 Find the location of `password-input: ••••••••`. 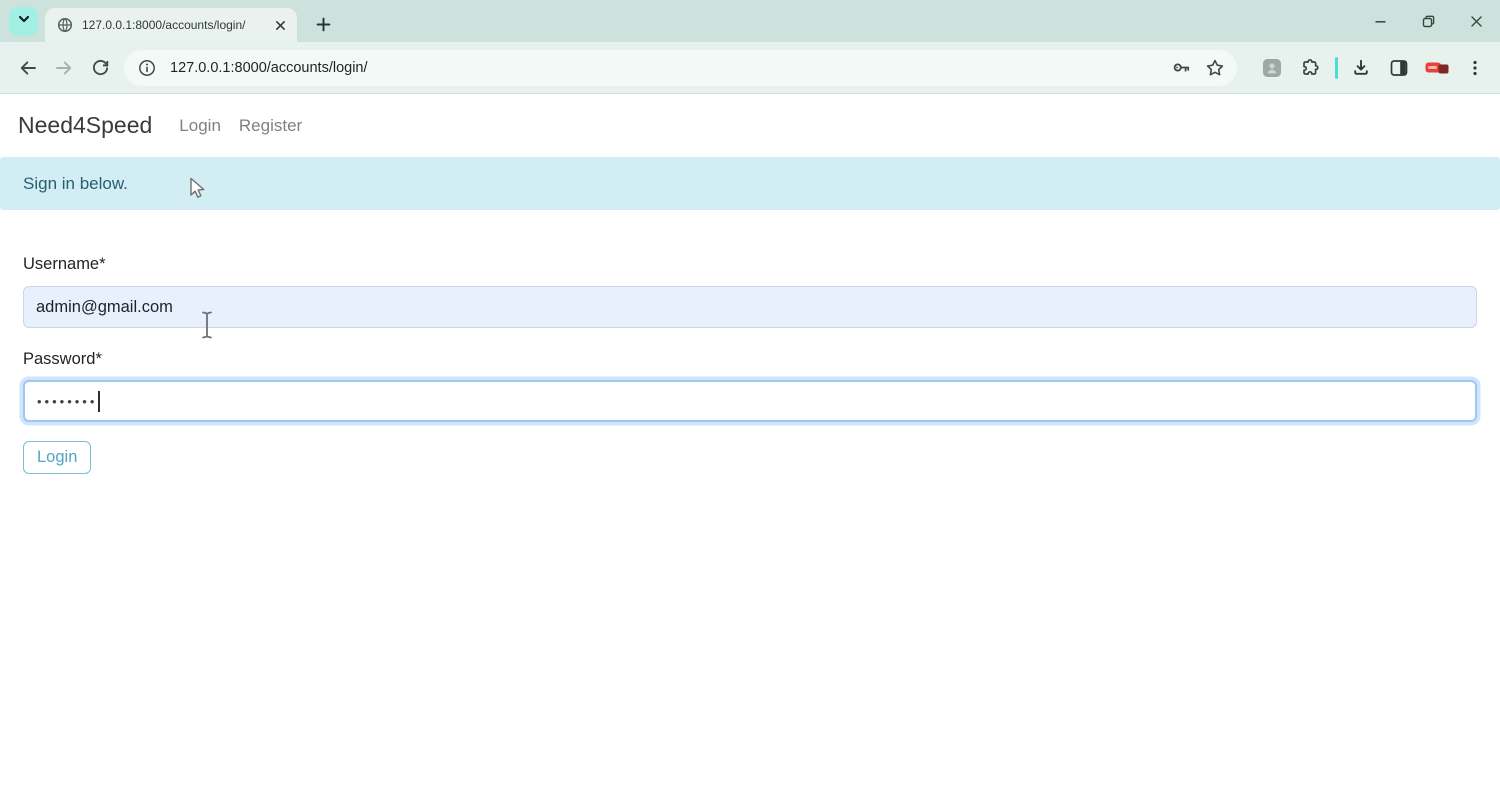

password-input: •••••••• is located at coordinates (750, 401).